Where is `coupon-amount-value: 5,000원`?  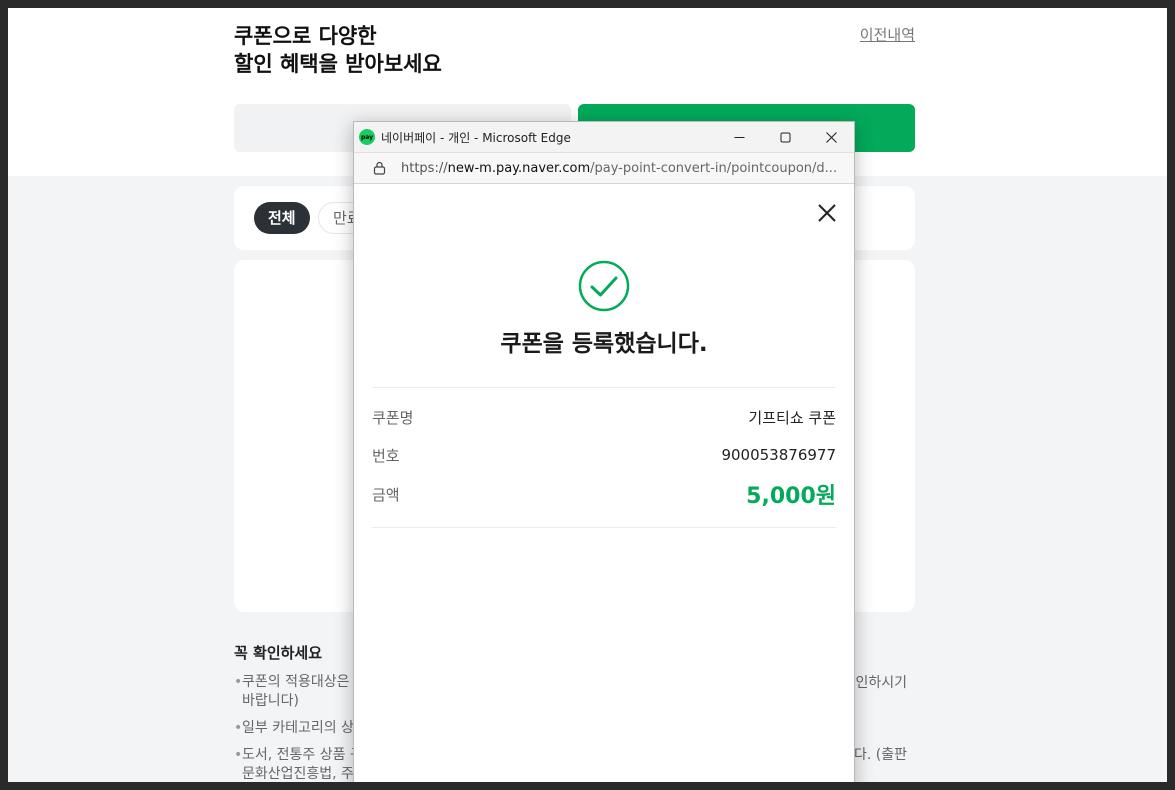 coupon-amount-value: 5,000원 is located at coordinates (791, 496).